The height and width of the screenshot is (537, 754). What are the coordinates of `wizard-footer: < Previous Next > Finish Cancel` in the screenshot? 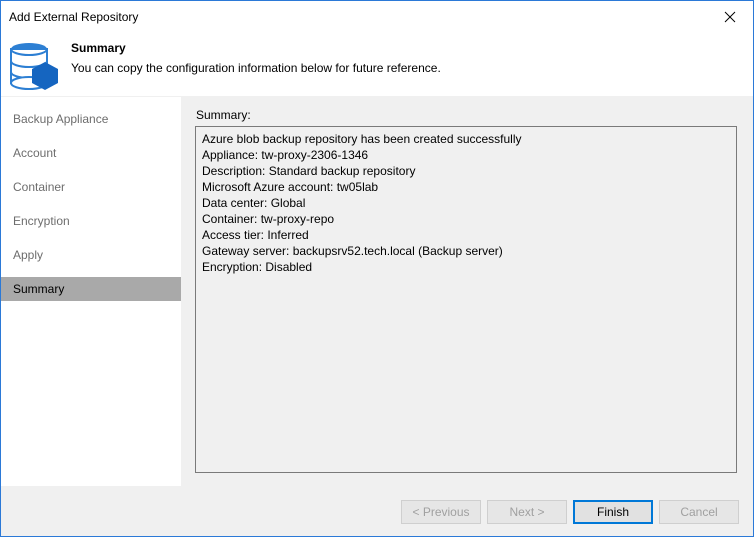 It's located at (377, 511).